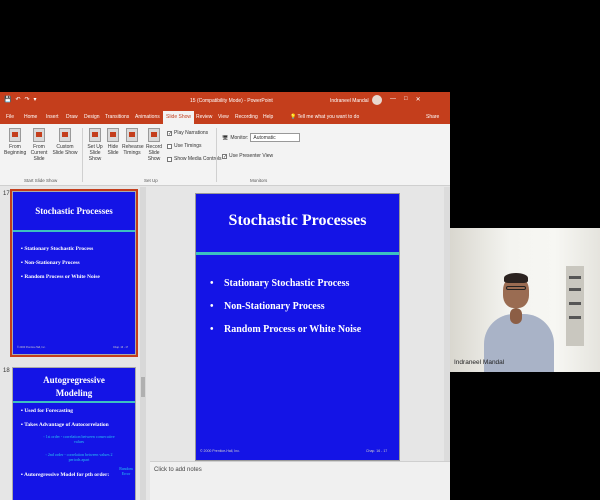 The image size is (600, 500). I want to click on from-beginning-button: From Beginning, so click(15, 142).